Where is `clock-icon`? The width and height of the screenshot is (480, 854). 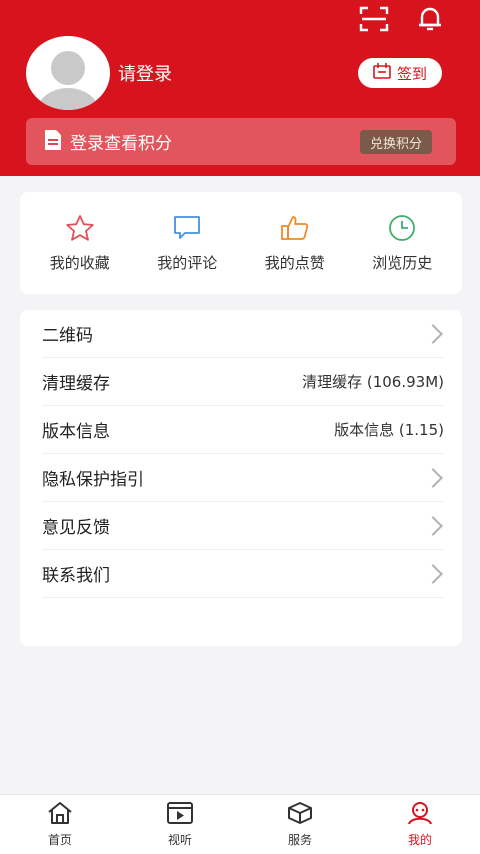
clock-icon is located at coordinates (402, 230).